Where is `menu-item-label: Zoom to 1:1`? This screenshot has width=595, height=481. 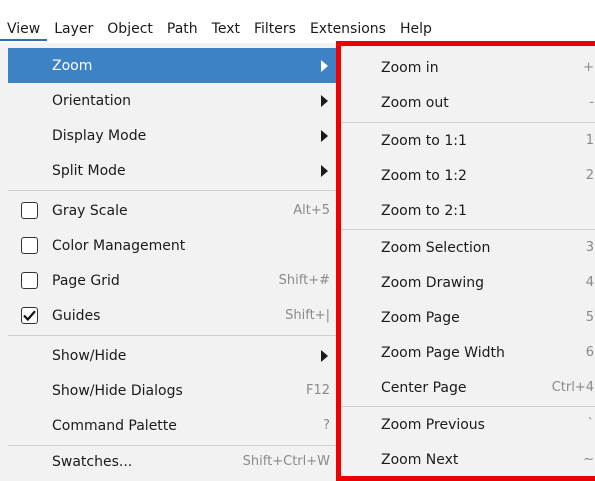 menu-item-label: Zoom to 1:1 is located at coordinates (424, 140).